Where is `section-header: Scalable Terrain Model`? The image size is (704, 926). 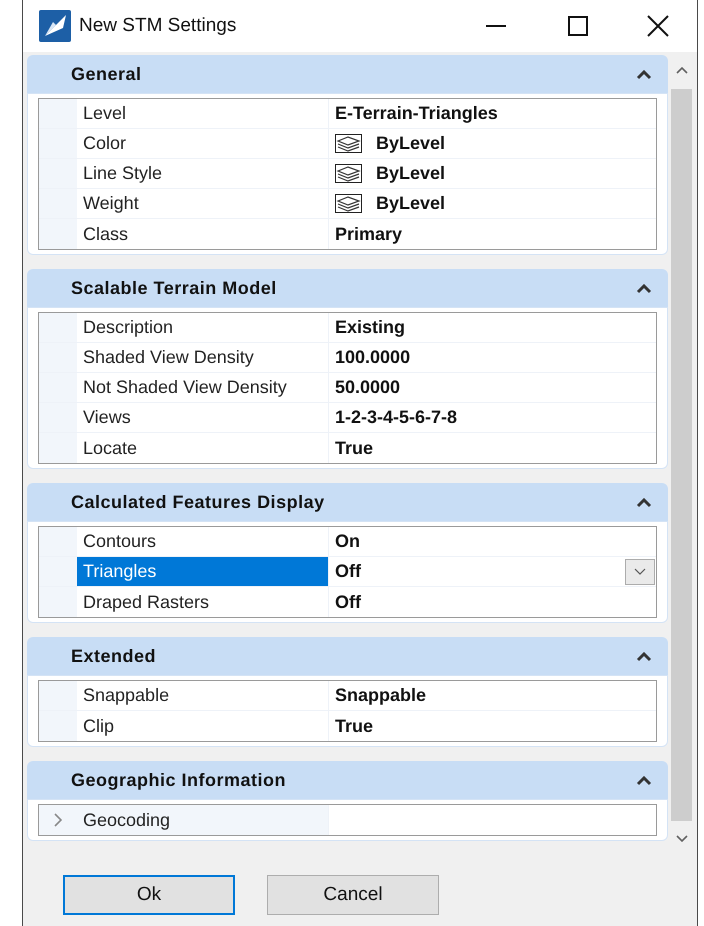
section-header: Scalable Terrain Model is located at coordinates (347, 288).